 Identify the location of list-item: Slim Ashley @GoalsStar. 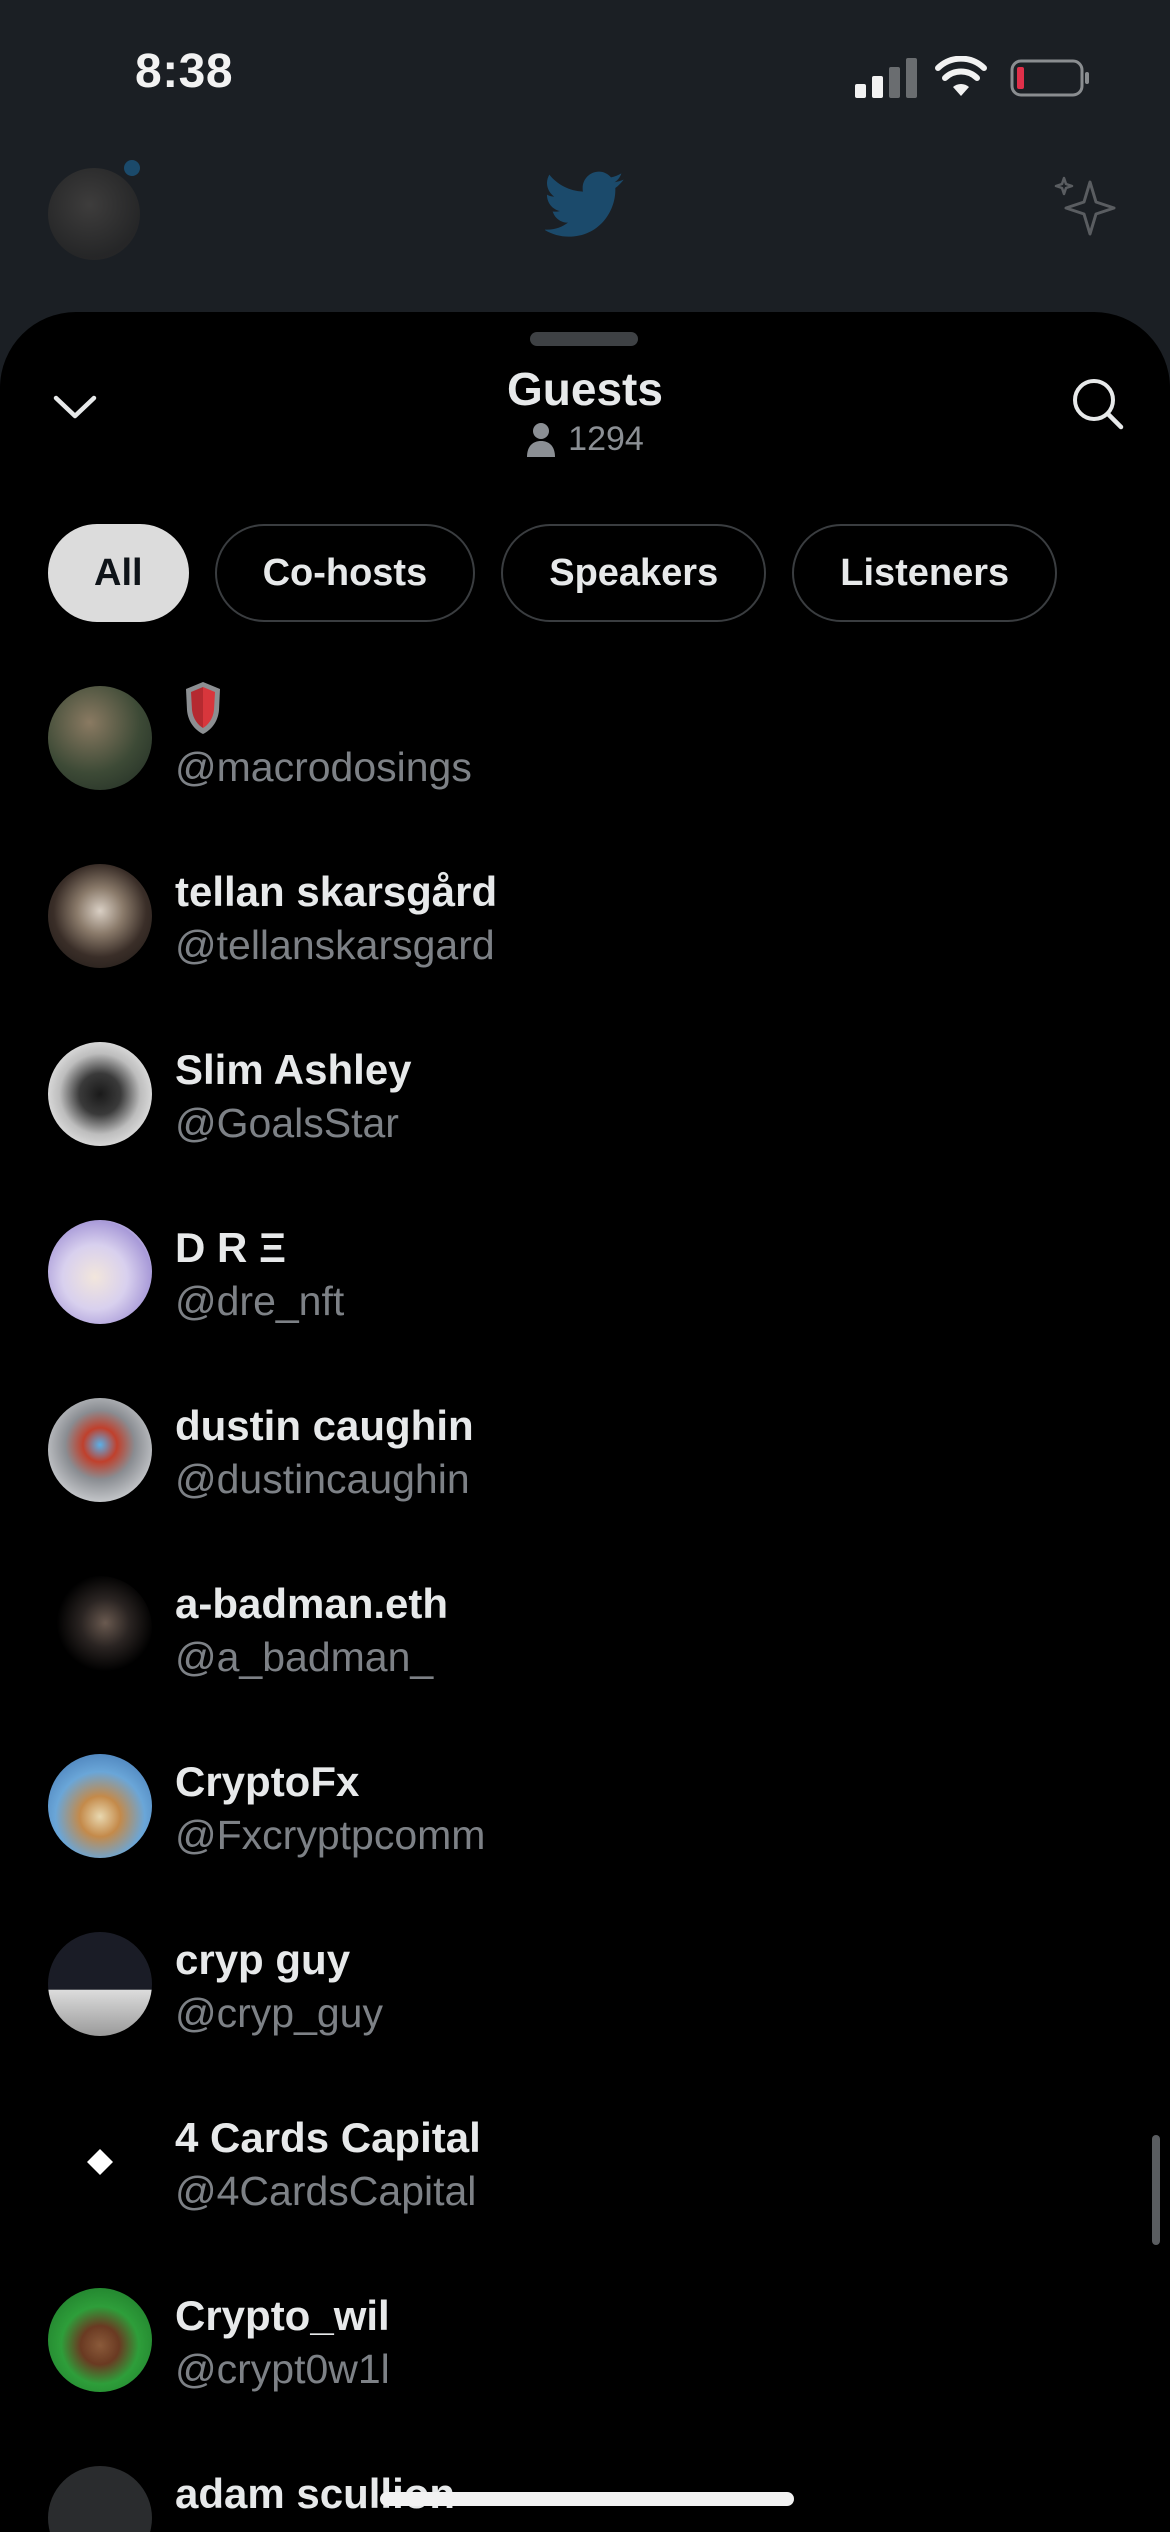
(585, 1095).